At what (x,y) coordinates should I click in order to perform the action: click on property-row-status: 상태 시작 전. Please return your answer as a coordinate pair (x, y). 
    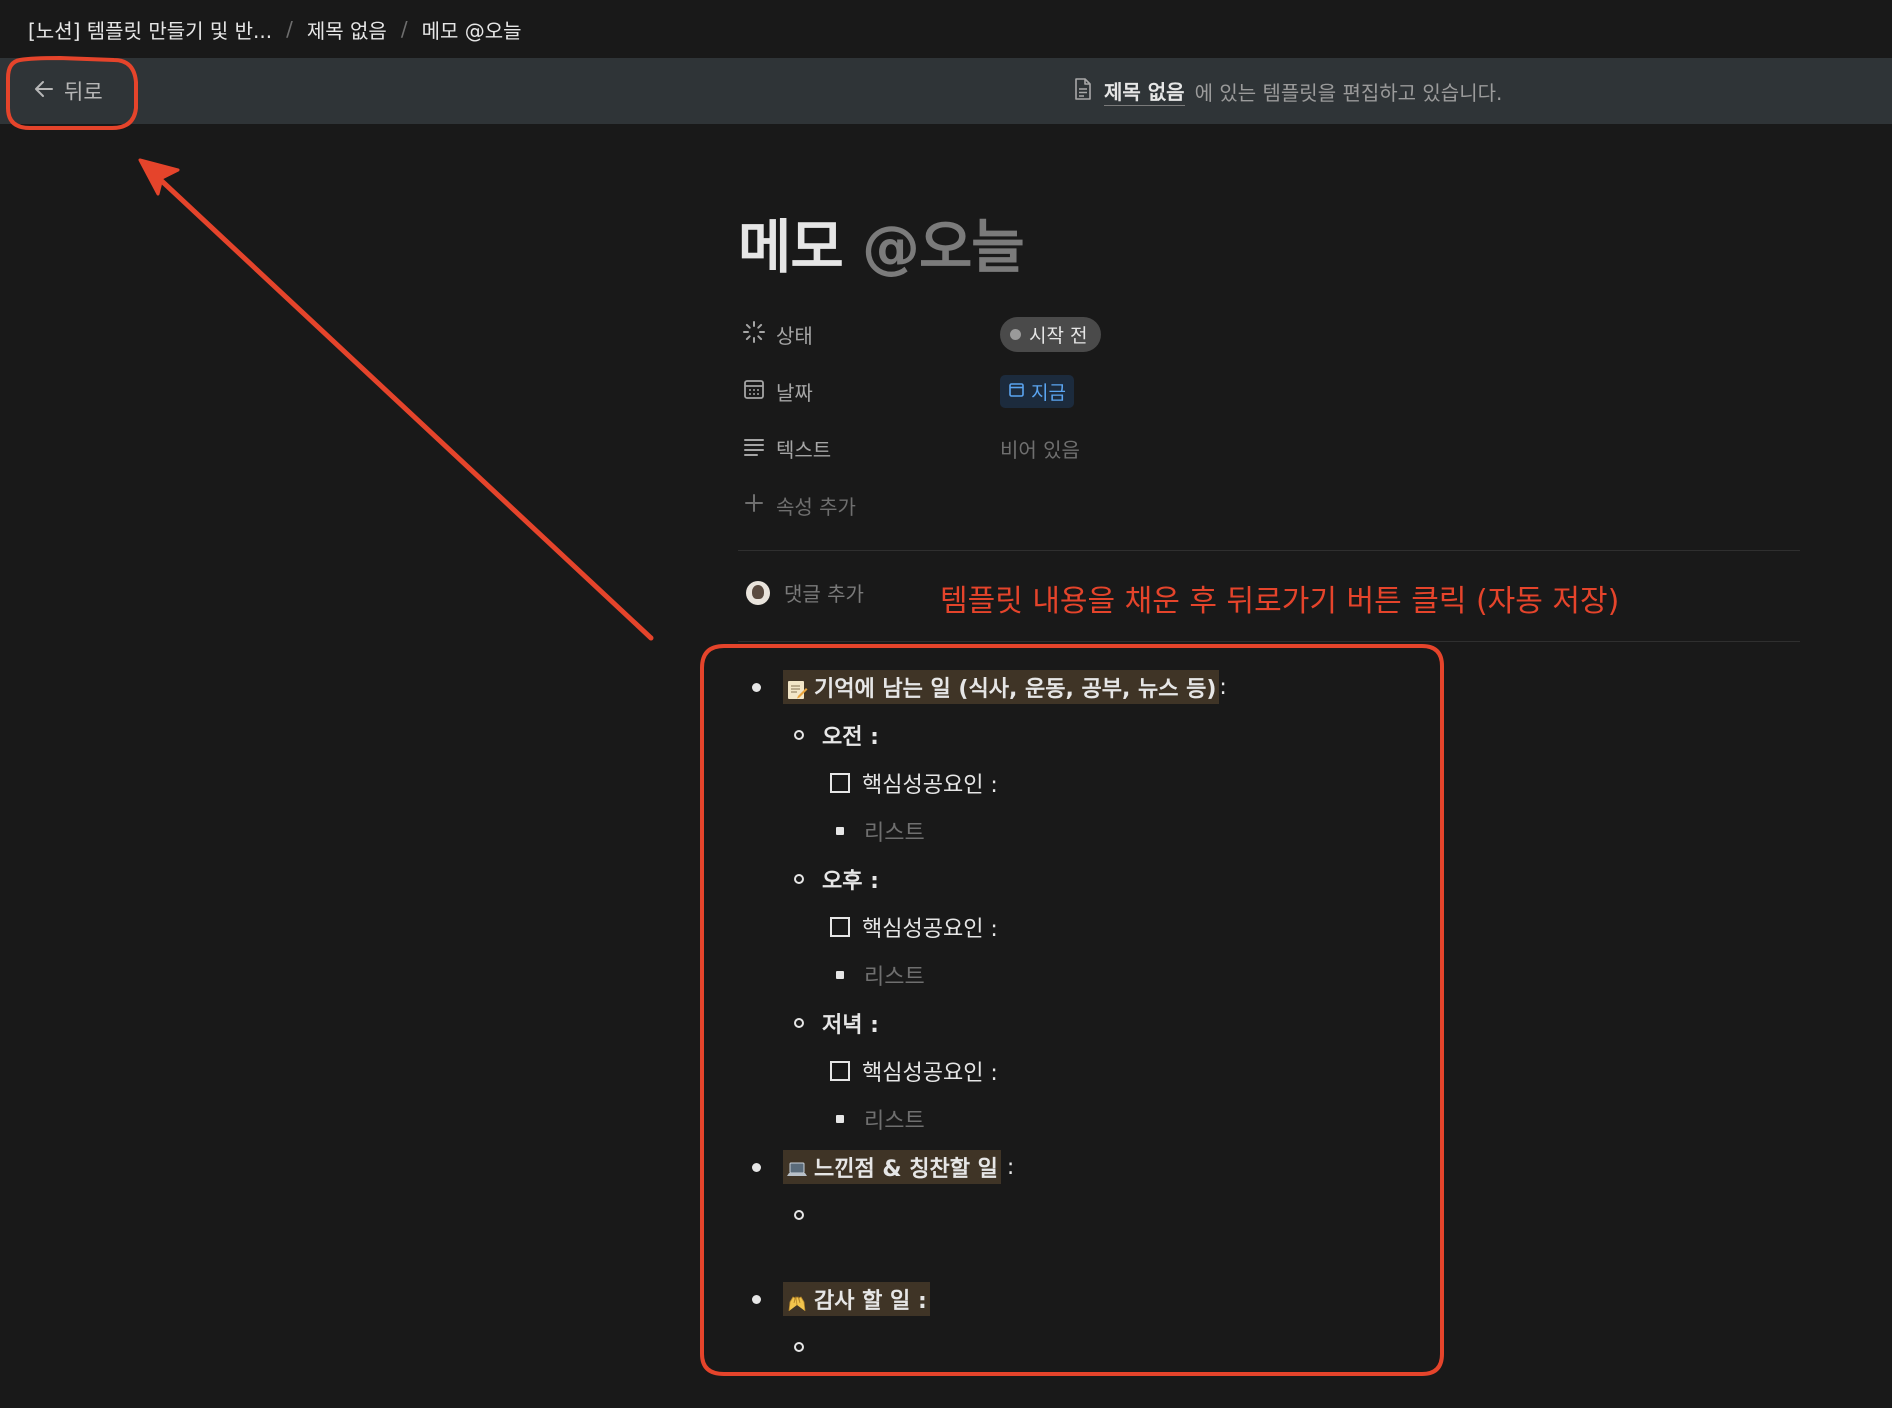
    Looking at the image, I should click on (1272, 334).